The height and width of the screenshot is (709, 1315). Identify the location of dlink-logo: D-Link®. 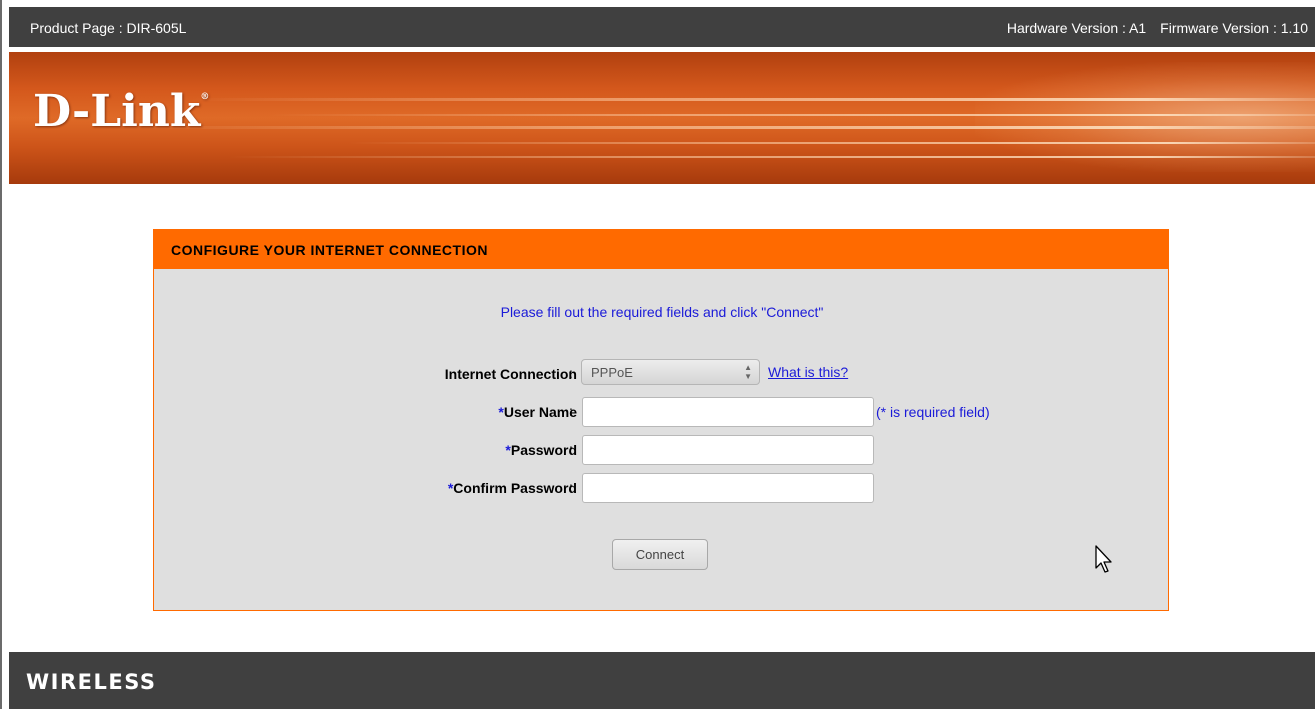
(121, 111).